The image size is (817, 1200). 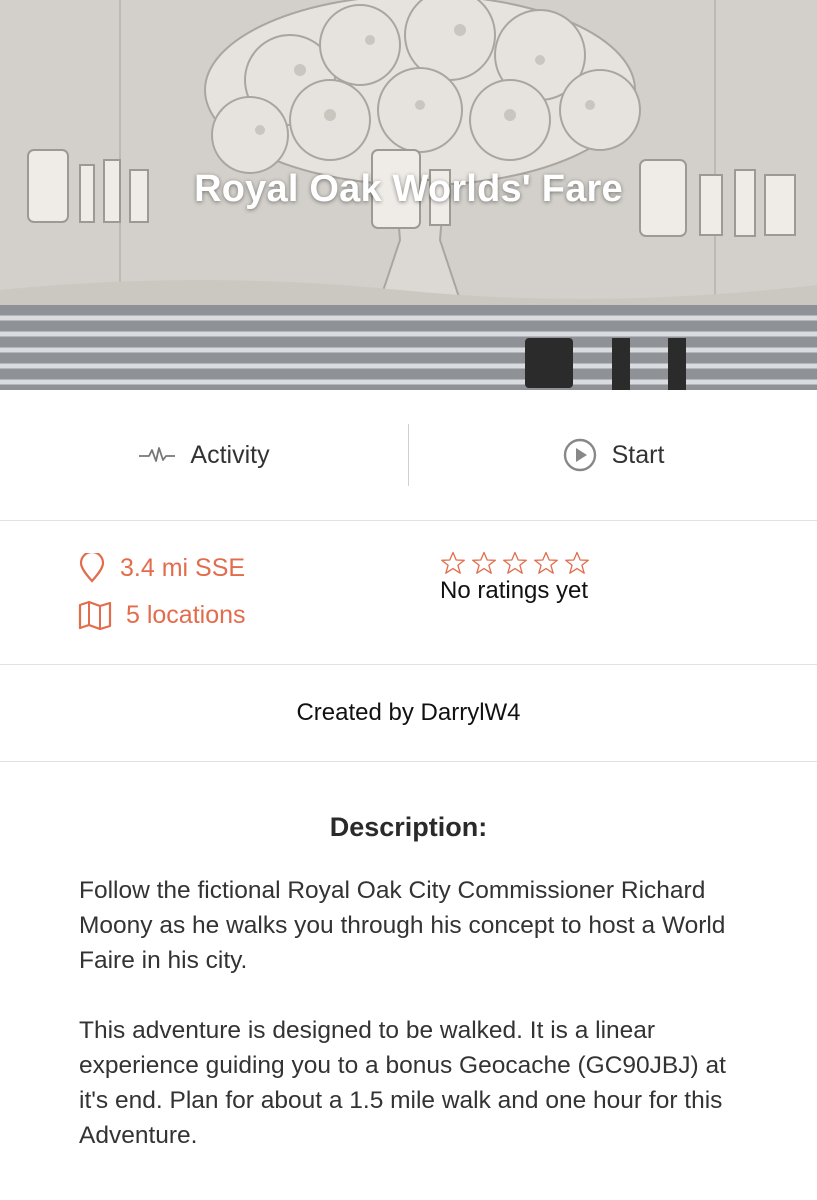 I want to click on locations-info: 5 locations, so click(x=162, y=615).